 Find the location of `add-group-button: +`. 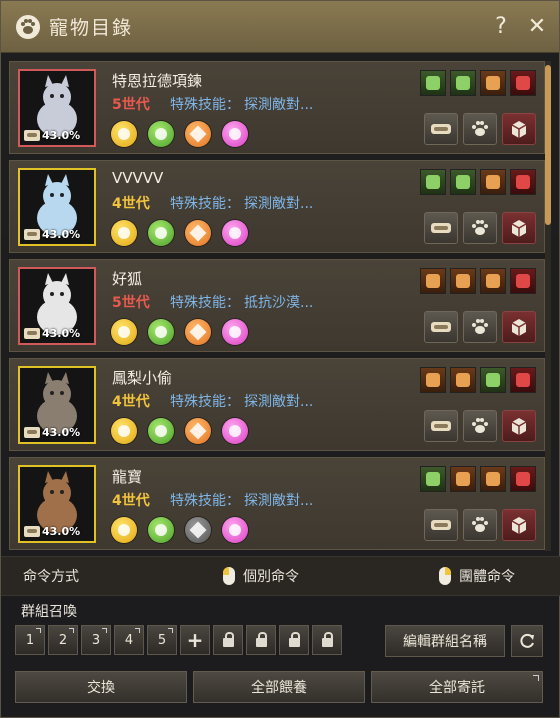

add-group-button: + is located at coordinates (195, 640).